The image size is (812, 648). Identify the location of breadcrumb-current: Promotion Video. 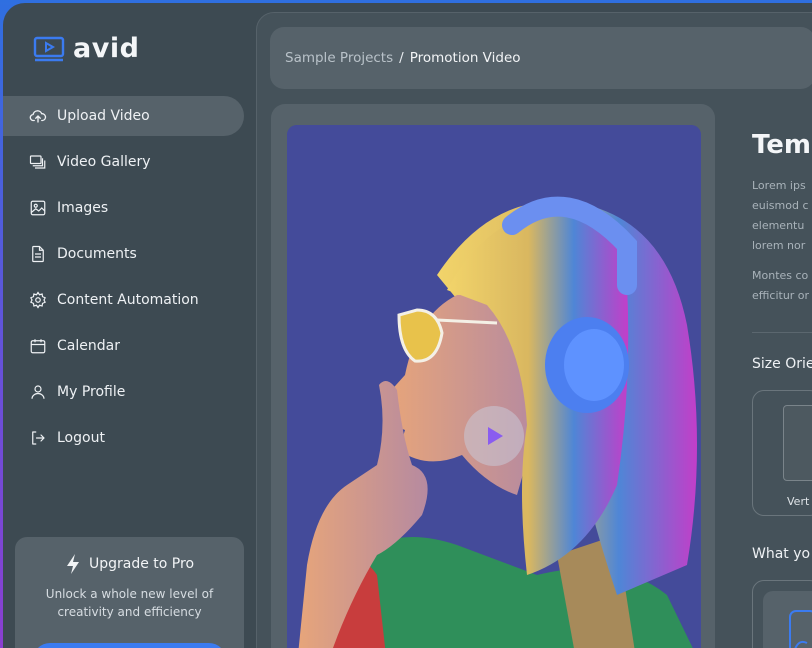
(465, 58).